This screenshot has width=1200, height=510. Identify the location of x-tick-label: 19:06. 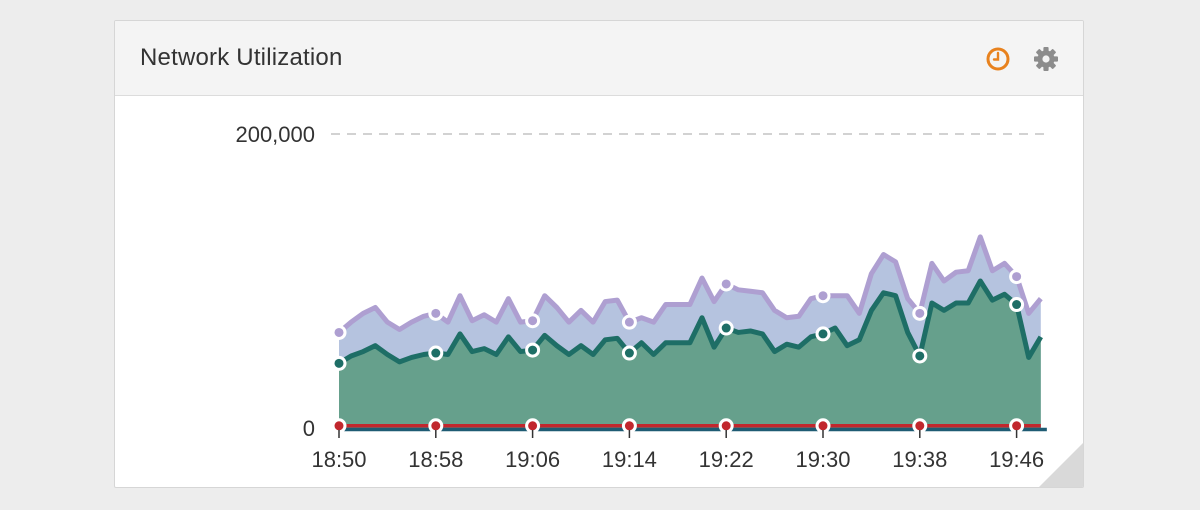
(532, 459).